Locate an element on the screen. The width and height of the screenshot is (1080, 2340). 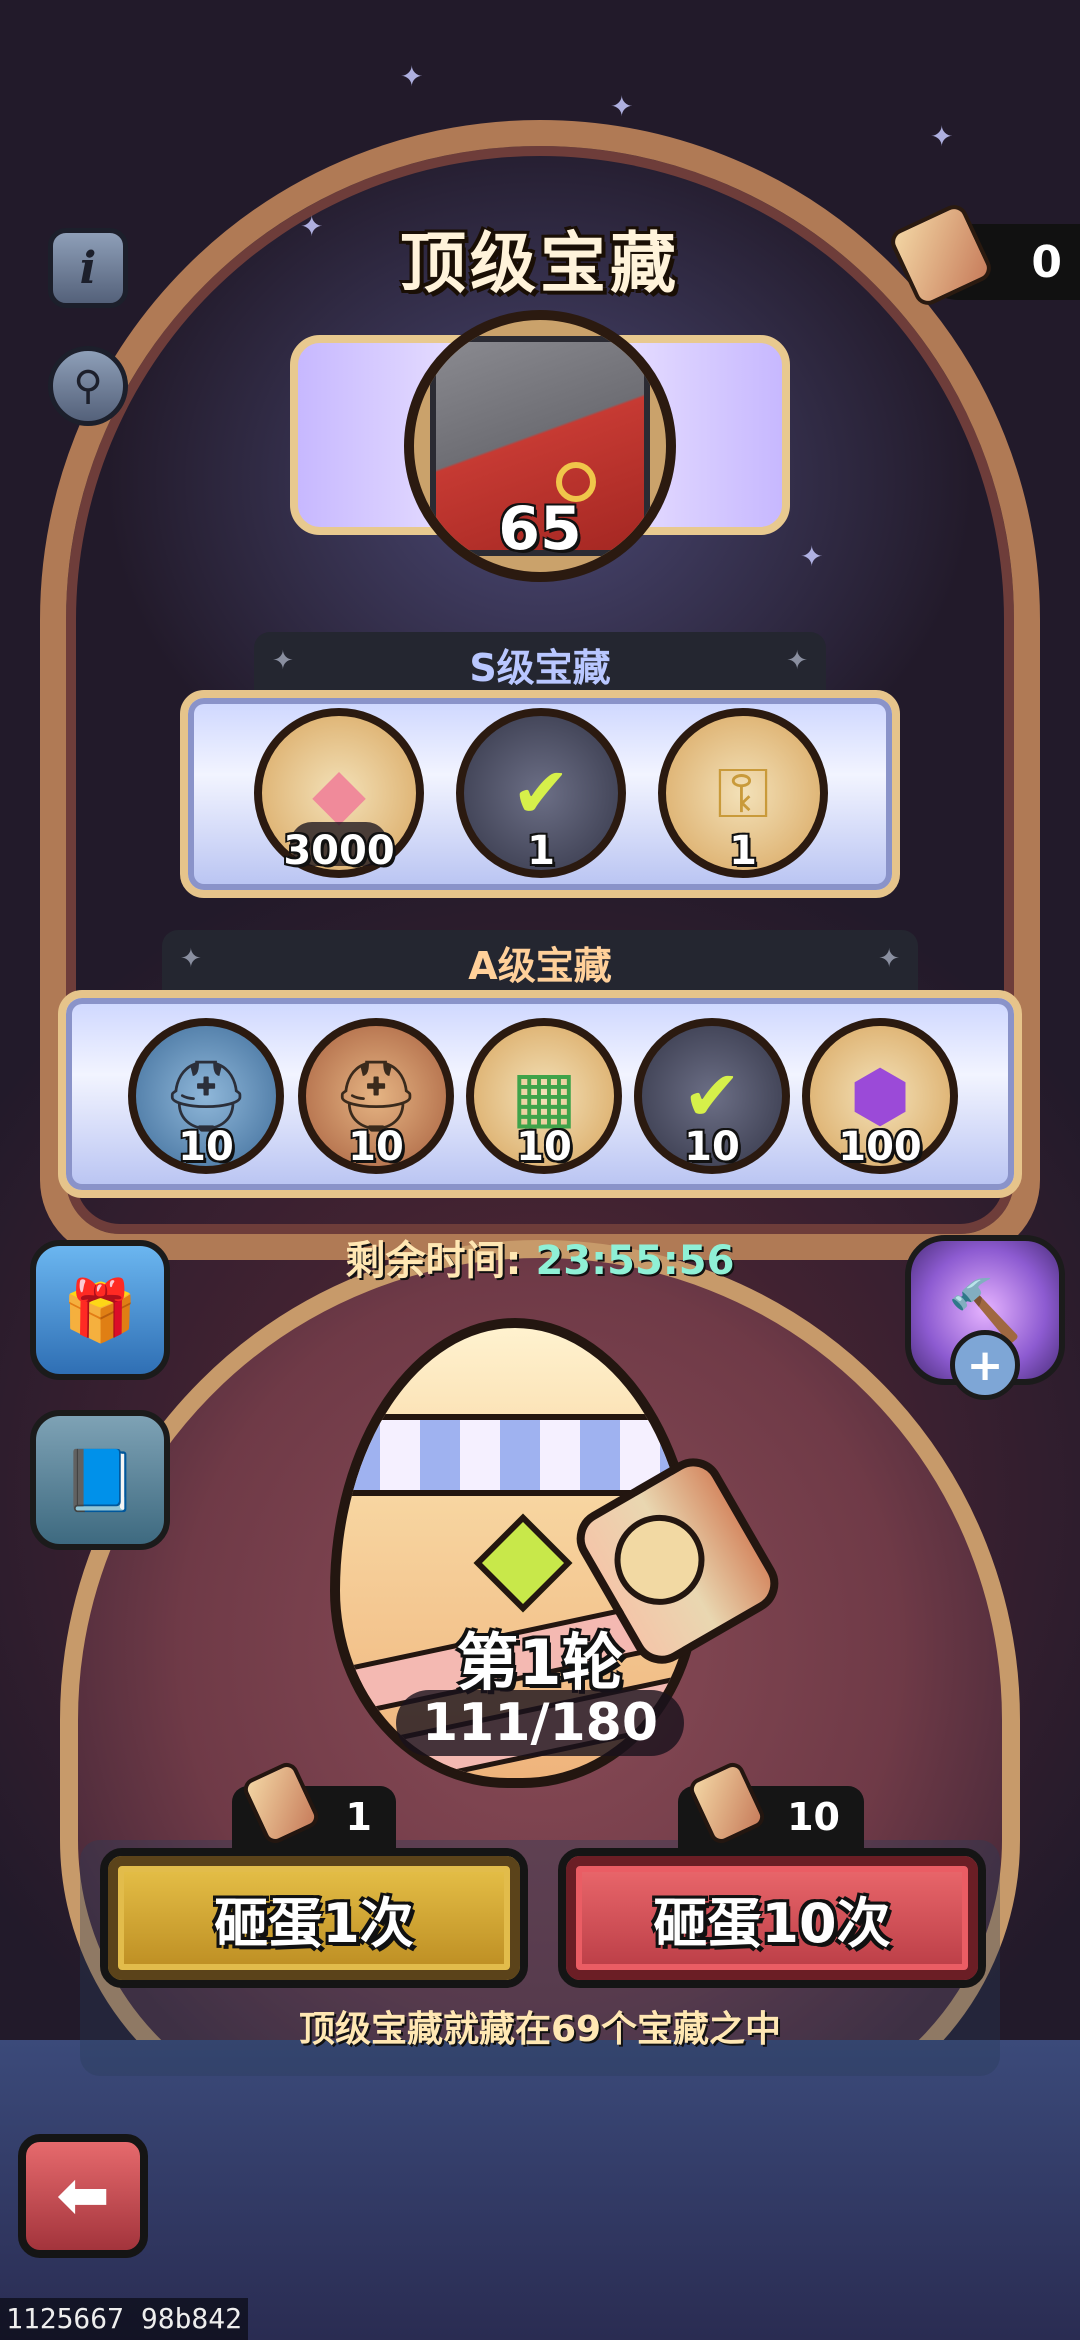
gift-box-button: 🎁 is located at coordinates (100, 1310).